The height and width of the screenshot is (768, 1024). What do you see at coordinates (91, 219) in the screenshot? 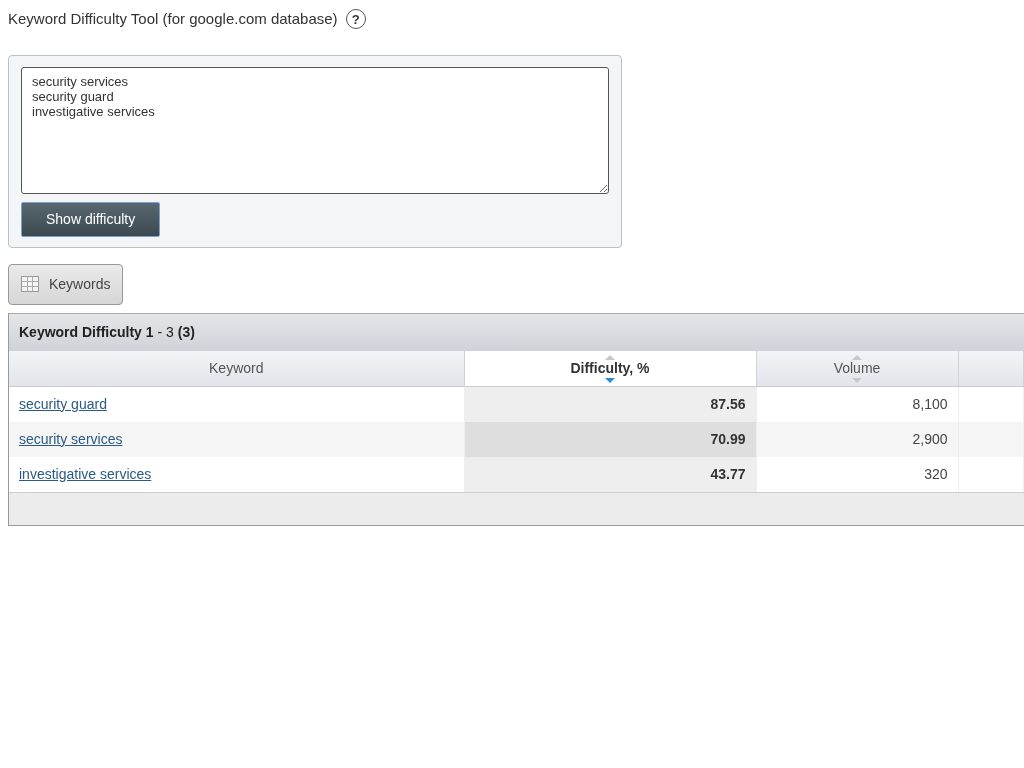
I see `show-difficulty-button: Show difficulty` at bounding box center [91, 219].